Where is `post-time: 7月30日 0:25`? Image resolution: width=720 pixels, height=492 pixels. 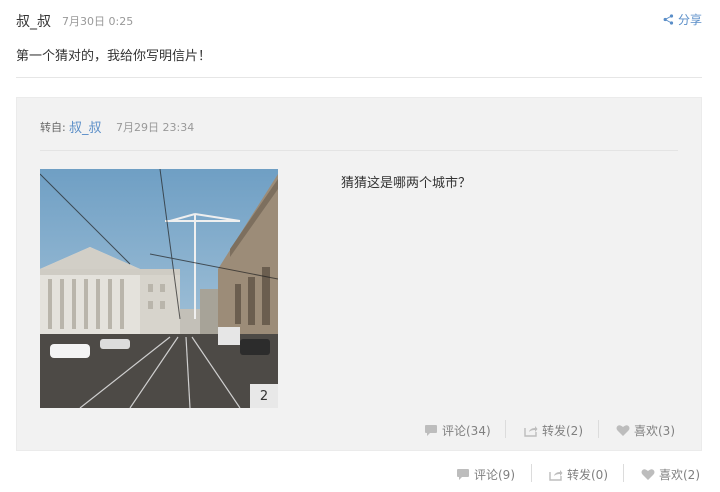 post-time: 7月30日 0:25 is located at coordinates (97, 21).